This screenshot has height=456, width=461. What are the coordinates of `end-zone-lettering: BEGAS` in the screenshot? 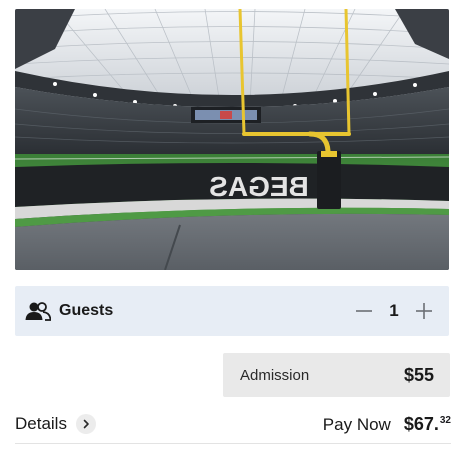 It's located at (259, 186).